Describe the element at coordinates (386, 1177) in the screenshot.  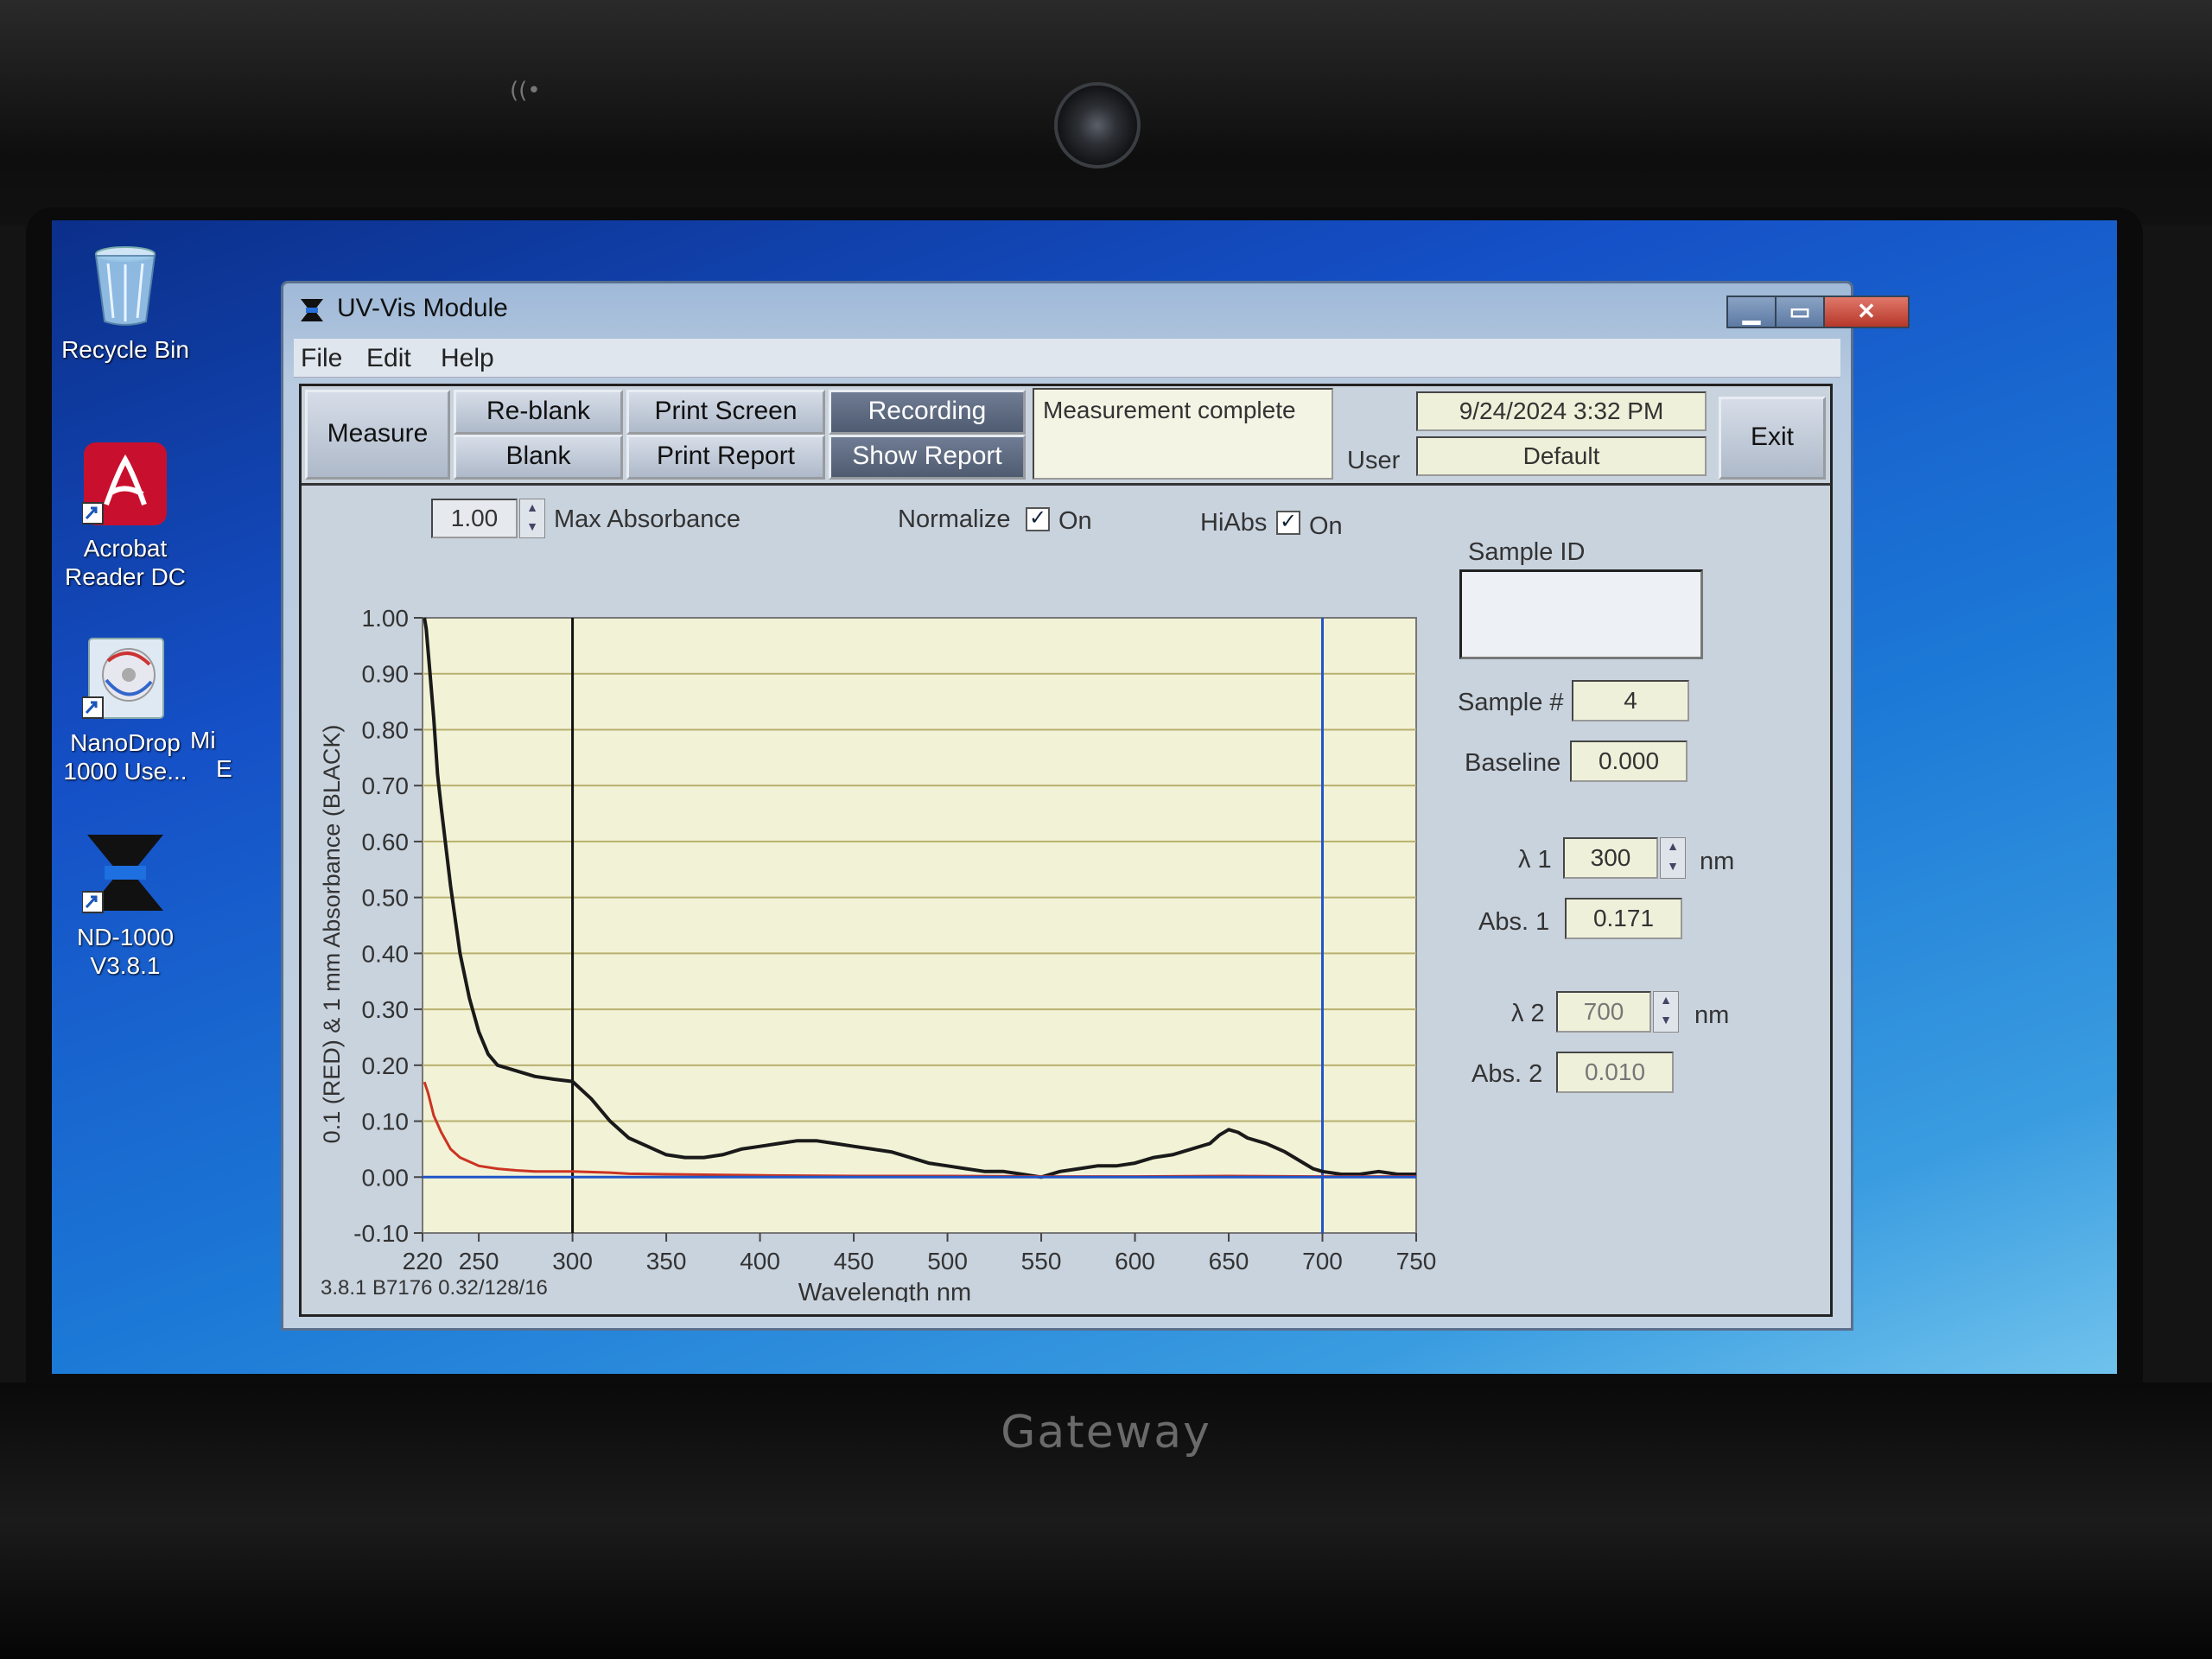
I see `y-tick-label: 0.00` at that location.